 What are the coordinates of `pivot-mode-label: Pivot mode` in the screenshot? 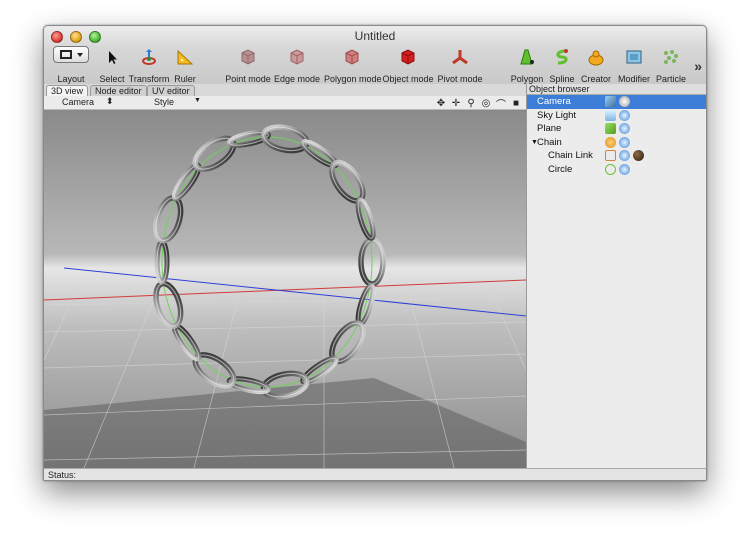 It's located at (460, 79).